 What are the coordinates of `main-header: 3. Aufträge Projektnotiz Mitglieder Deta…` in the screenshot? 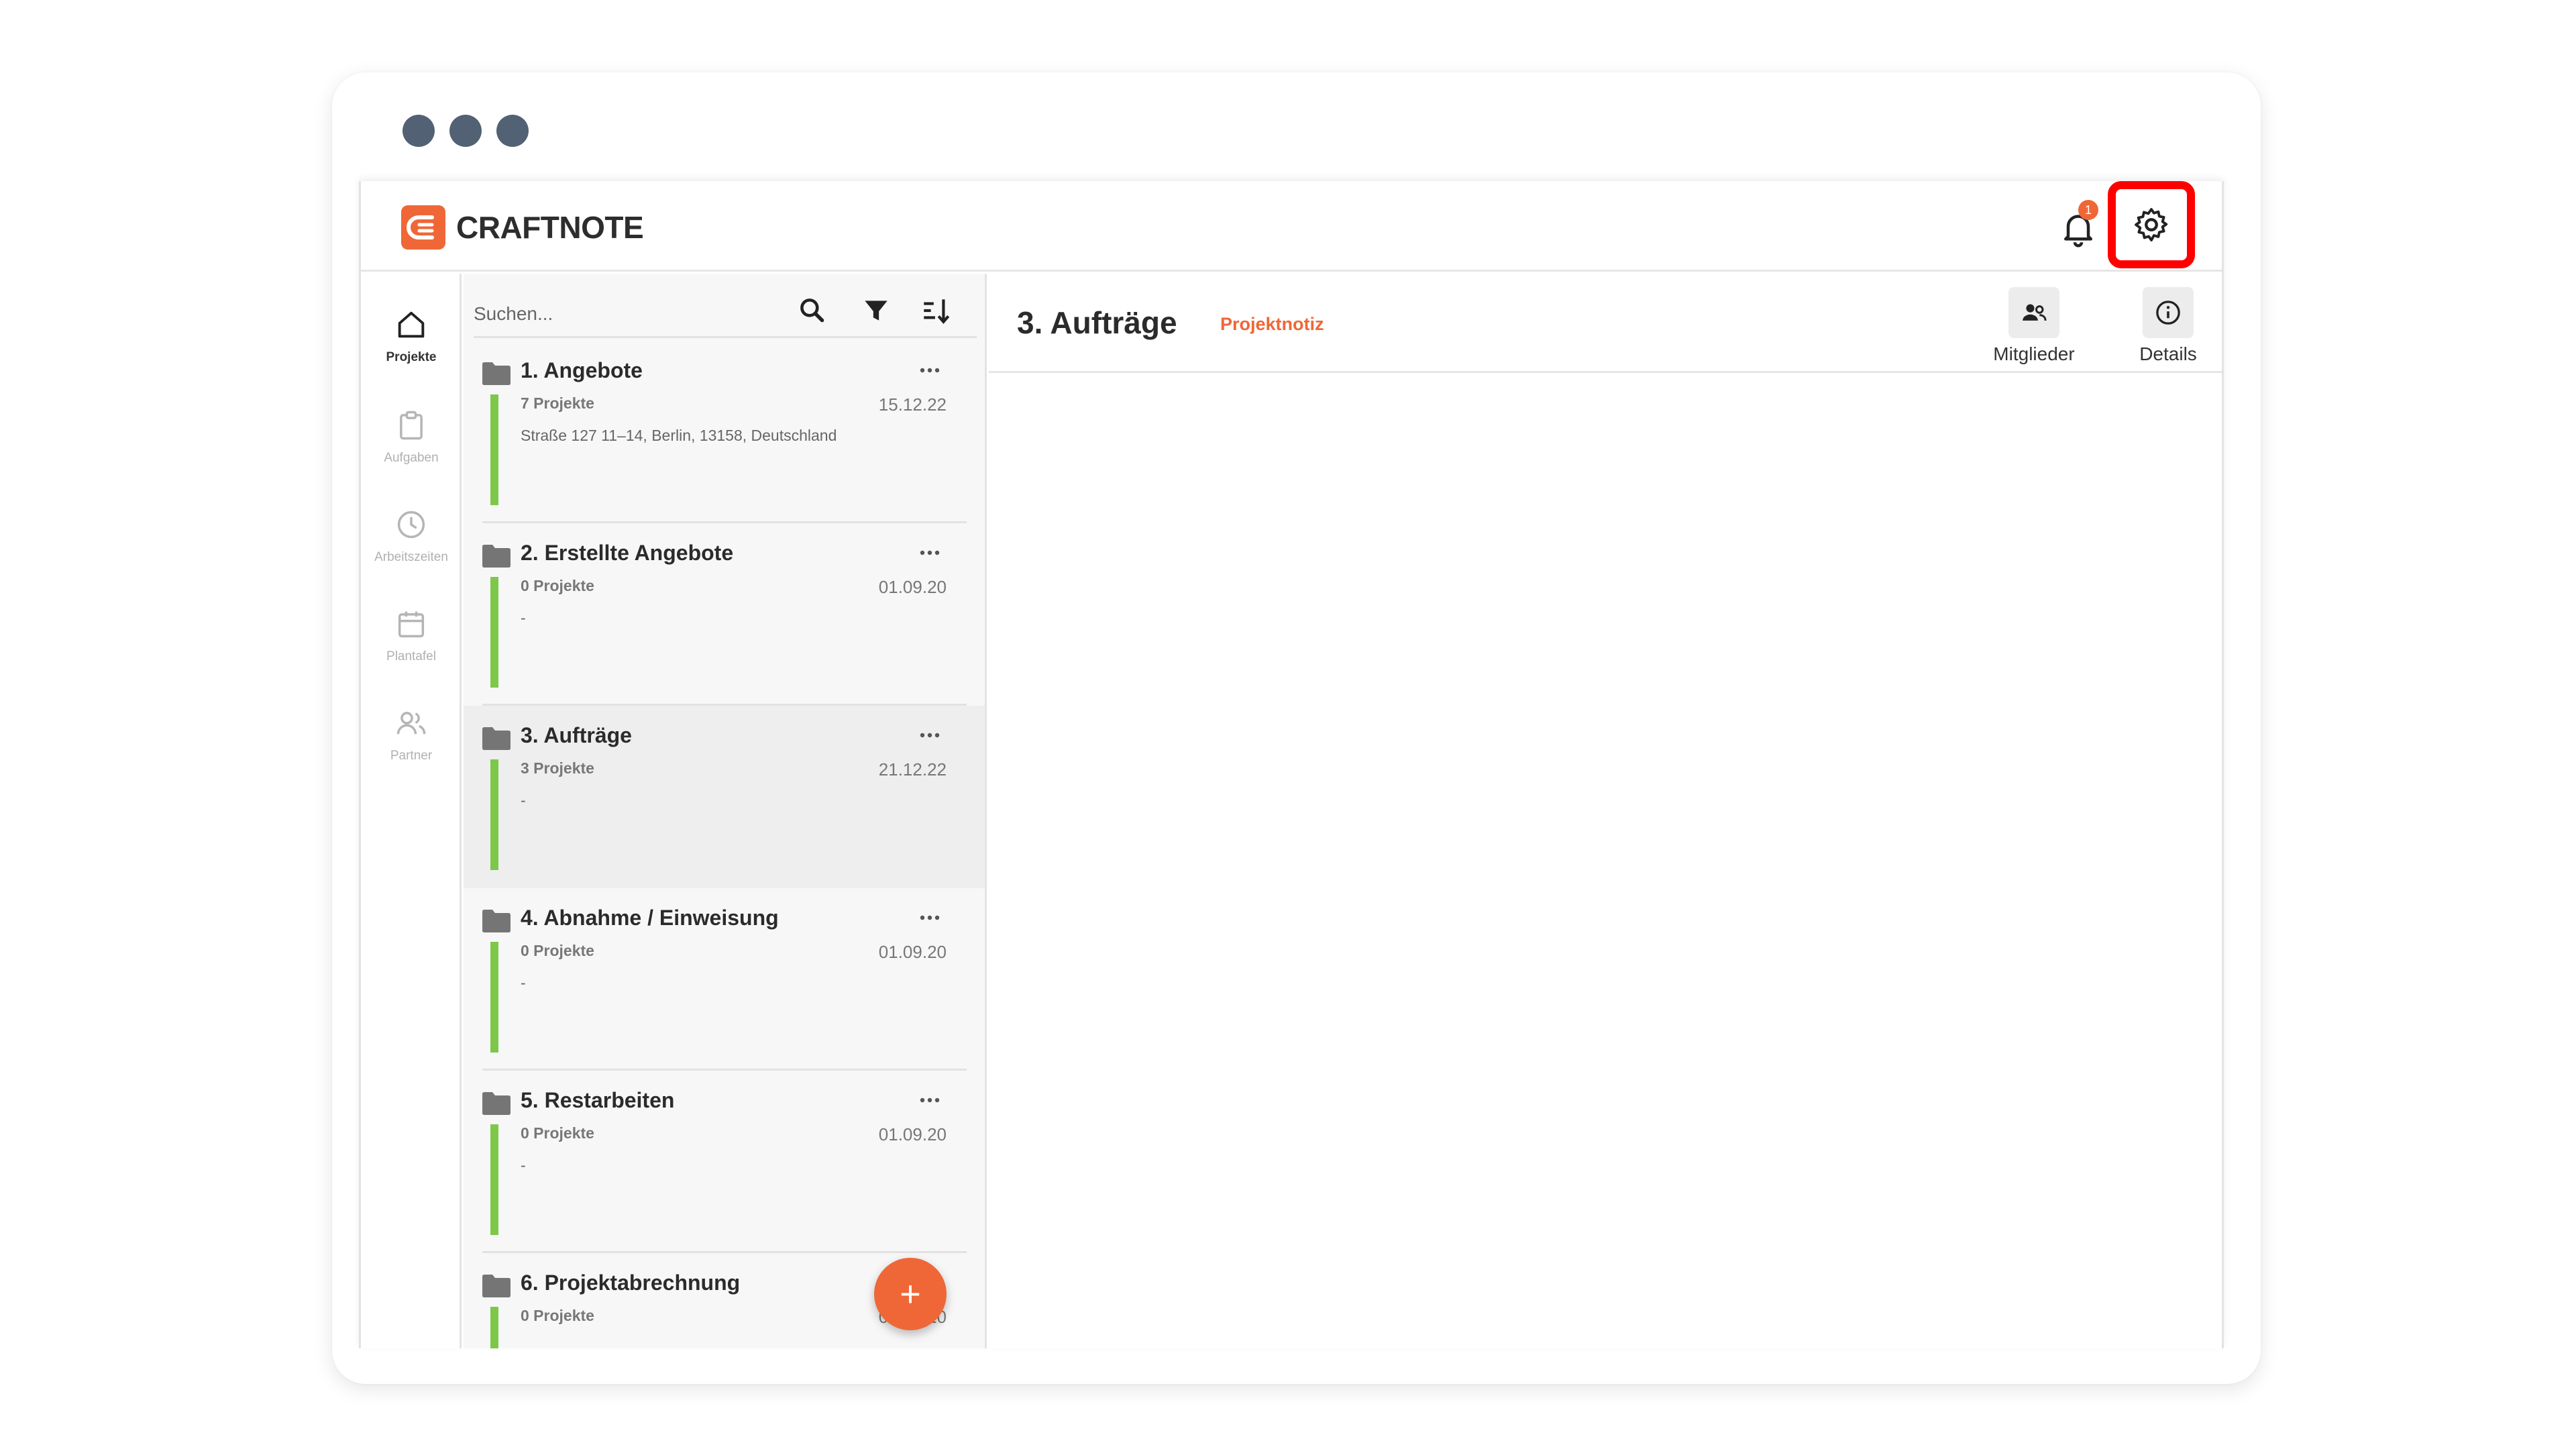 It's located at (1605, 323).